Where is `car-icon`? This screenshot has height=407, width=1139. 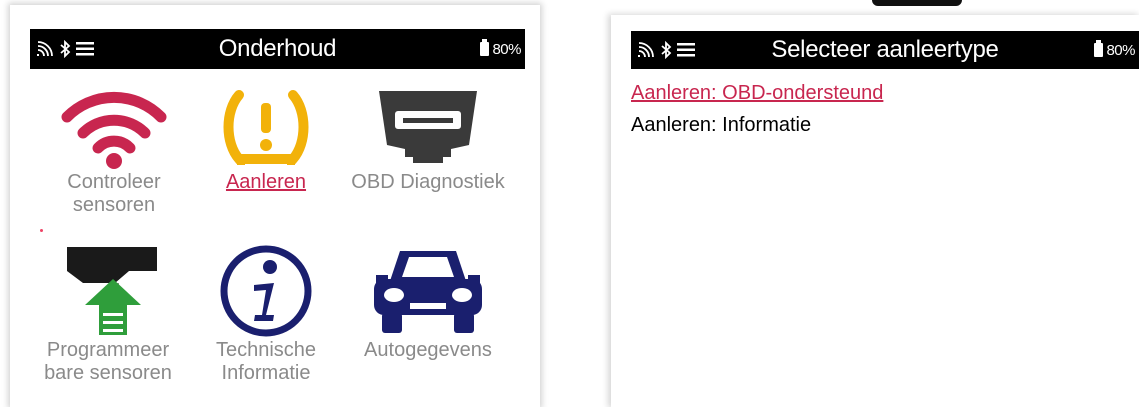 car-icon is located at coordinates (428, 292).